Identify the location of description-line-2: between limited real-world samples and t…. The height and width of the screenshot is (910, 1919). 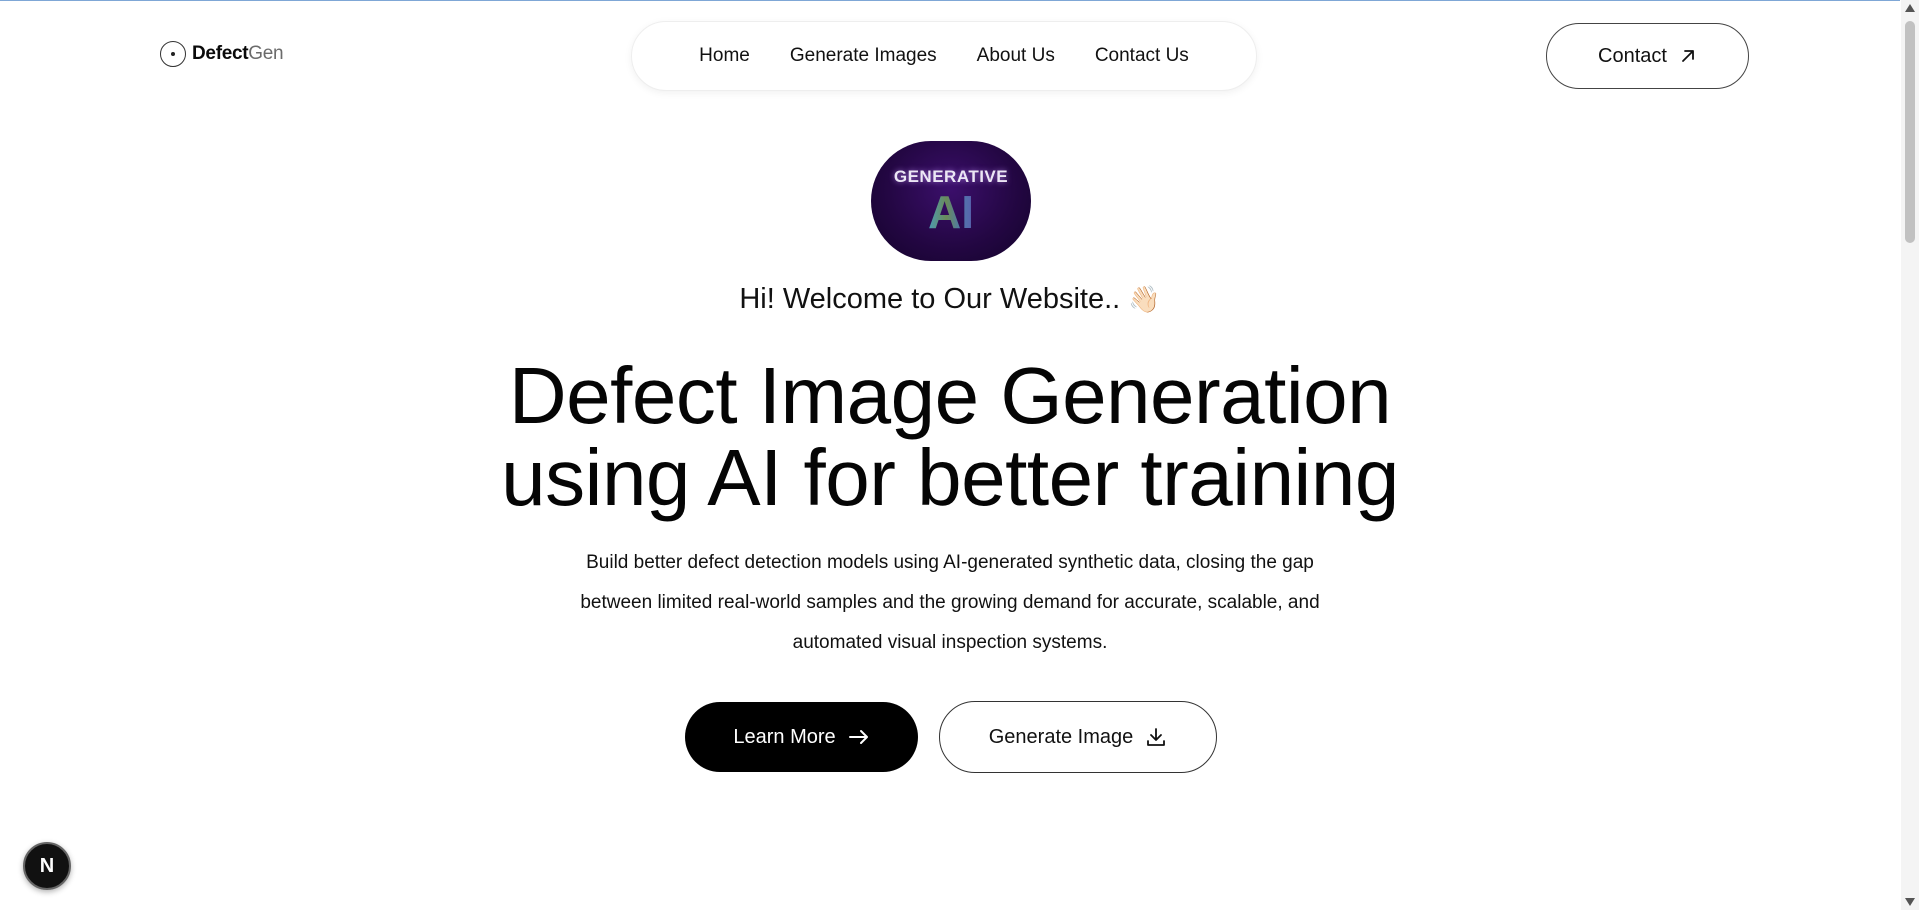
(950, 602).